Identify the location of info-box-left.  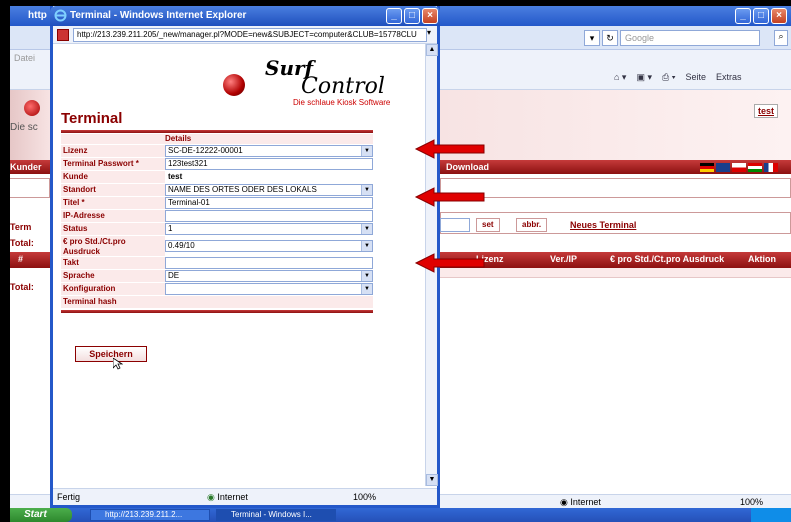
(30, 188).